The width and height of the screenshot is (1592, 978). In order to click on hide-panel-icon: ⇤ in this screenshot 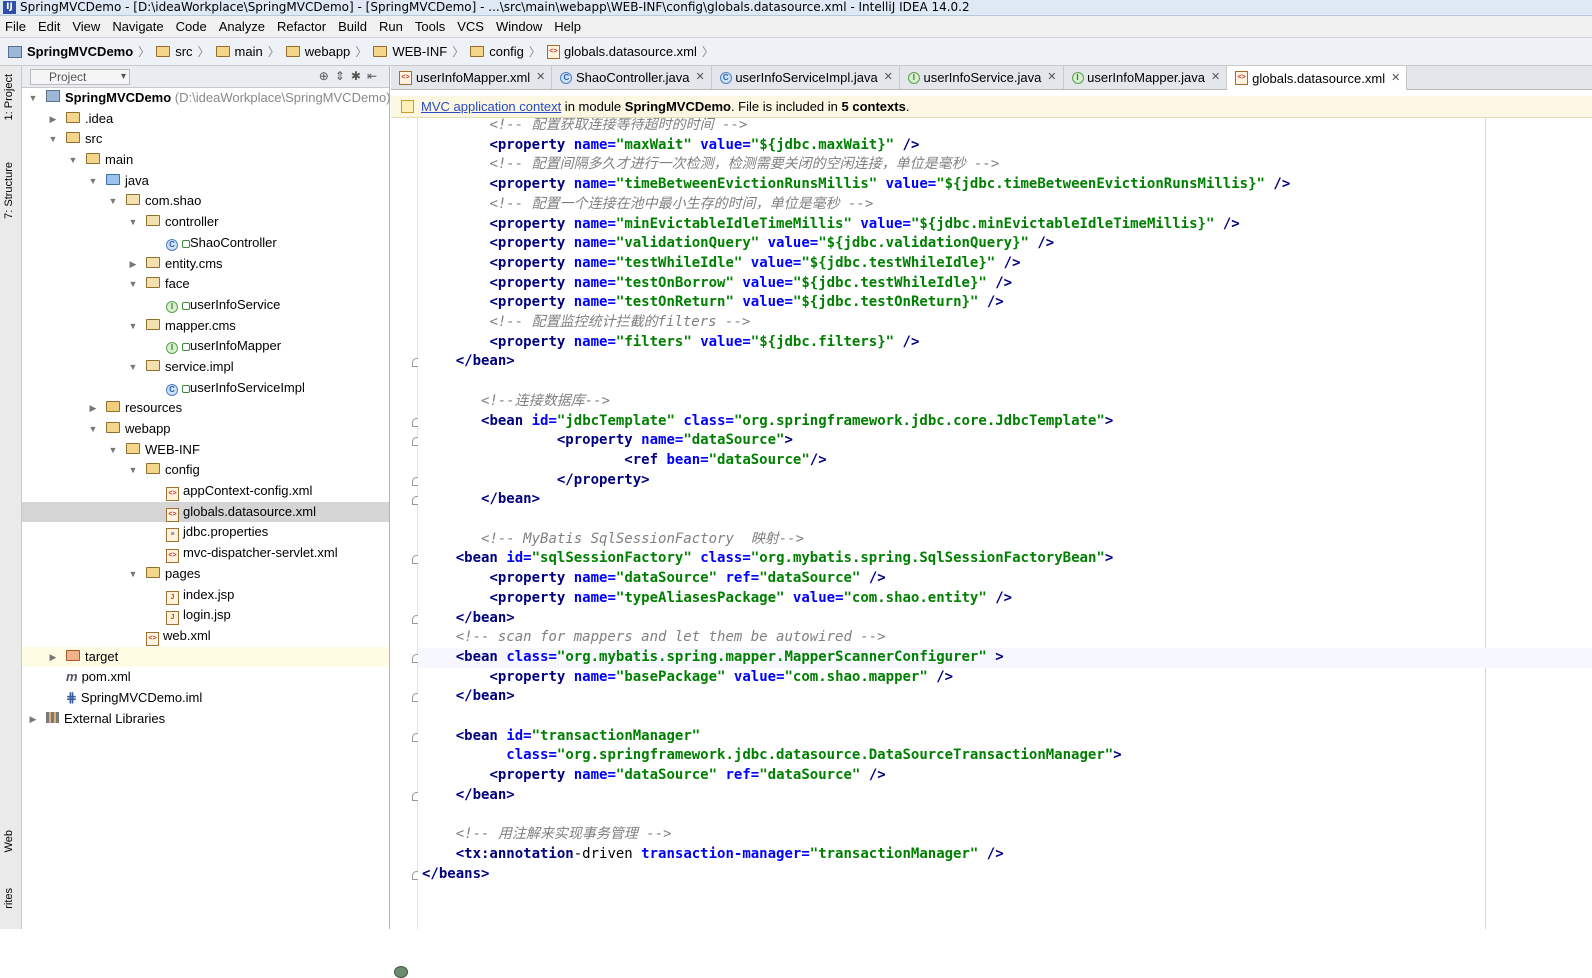, I will do `click(375, 76)`.